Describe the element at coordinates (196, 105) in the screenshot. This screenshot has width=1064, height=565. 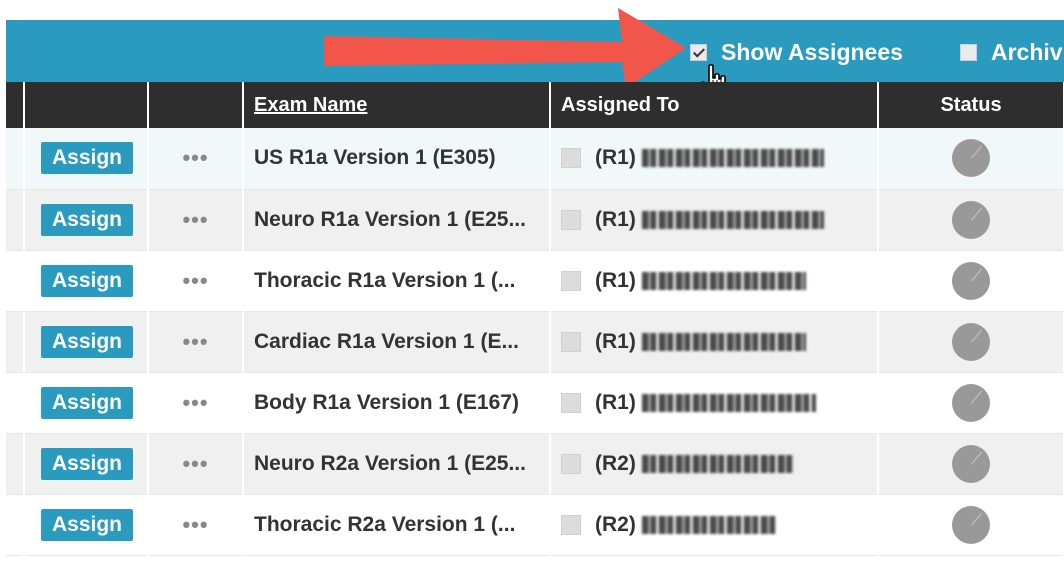
I see `col-more` at that location.